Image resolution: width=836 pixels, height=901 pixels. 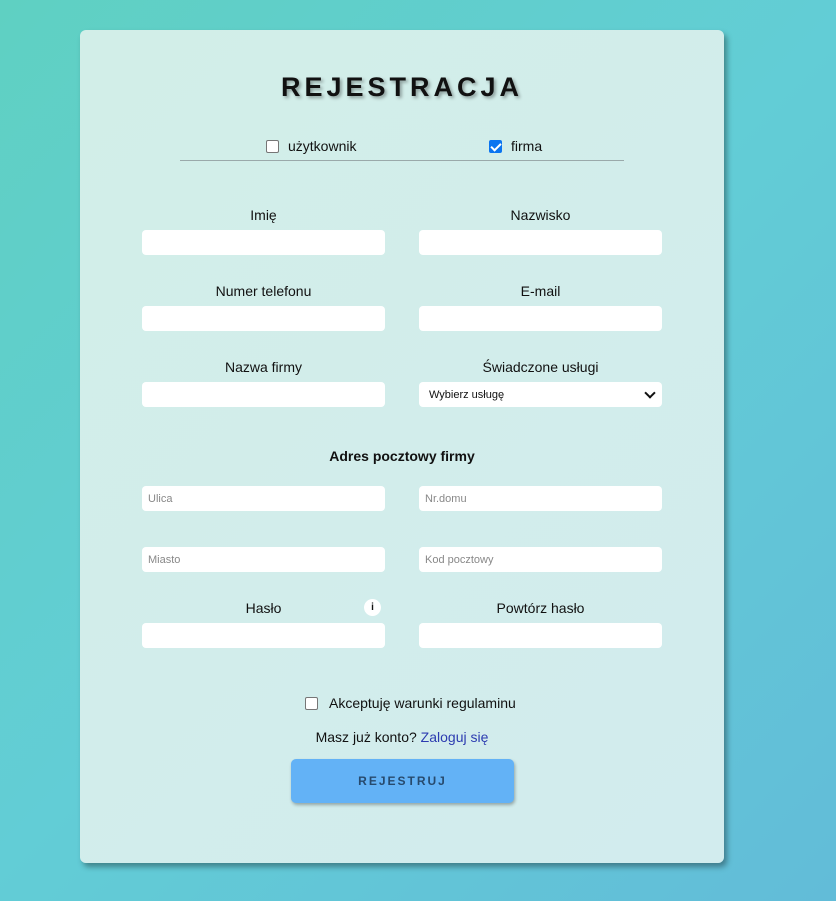 I want to click on chevron-down-icon, so click(x=650, y=392).